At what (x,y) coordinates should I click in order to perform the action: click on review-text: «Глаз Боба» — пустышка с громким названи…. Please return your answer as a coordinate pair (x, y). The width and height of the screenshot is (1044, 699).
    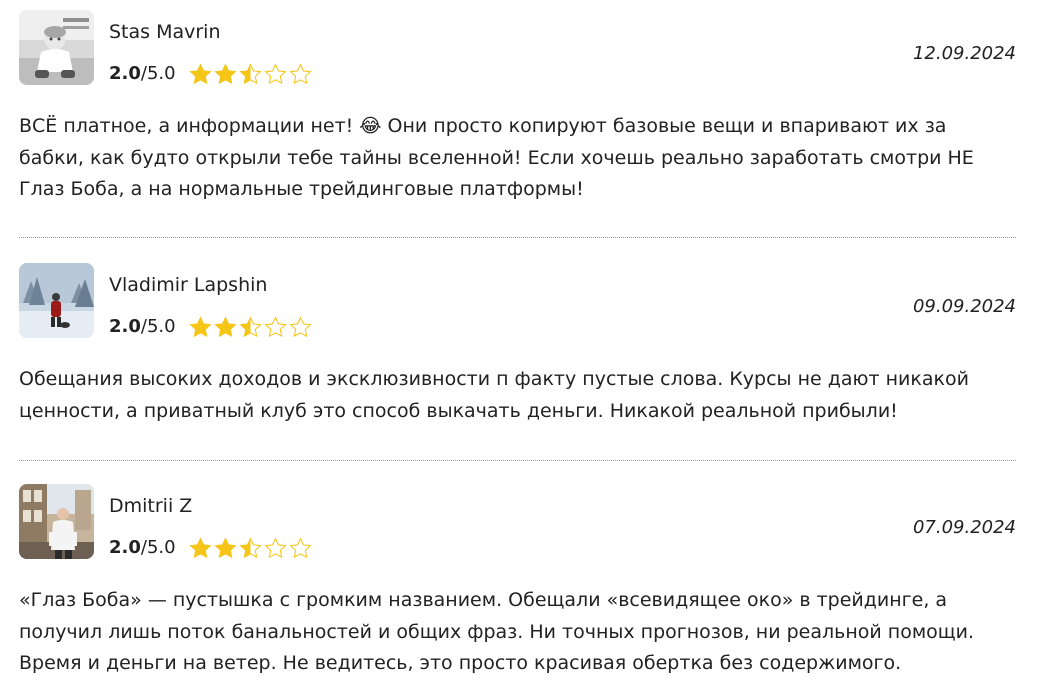
    Looking at the image, I should click on (497, 631).